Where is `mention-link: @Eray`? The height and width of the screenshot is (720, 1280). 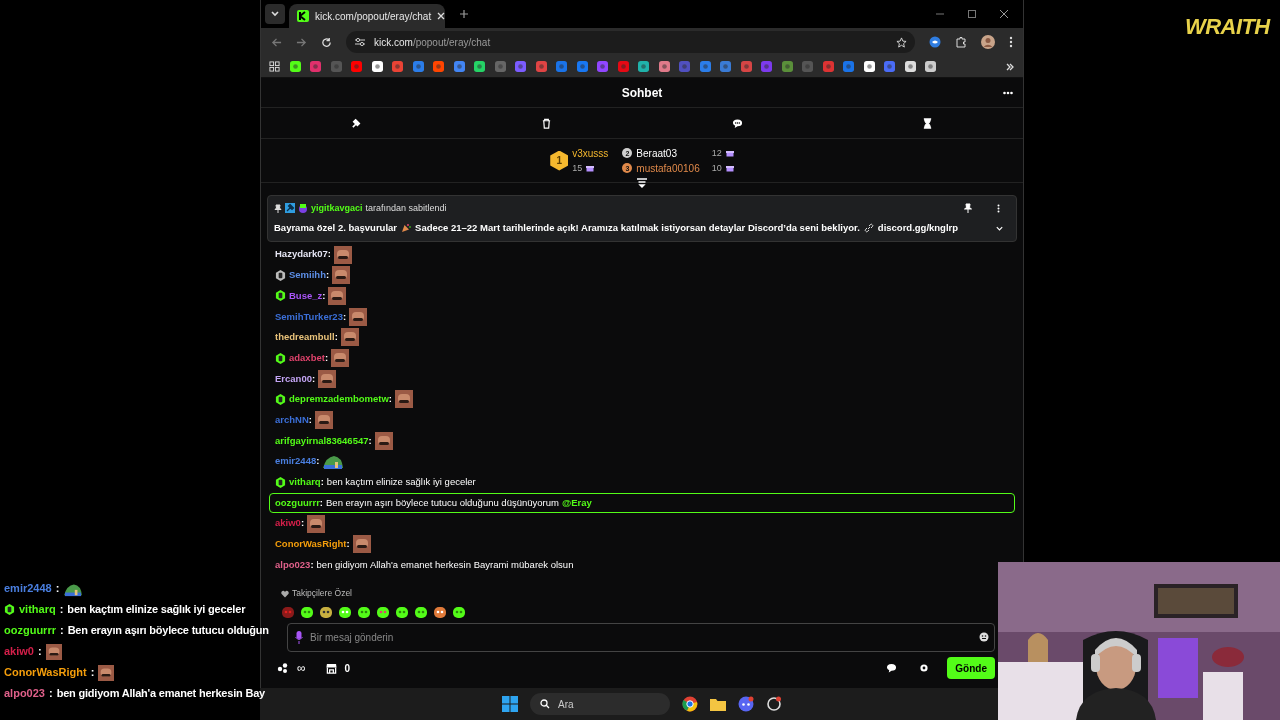
mention-link: @Eray is located at coordinates (576, 502).